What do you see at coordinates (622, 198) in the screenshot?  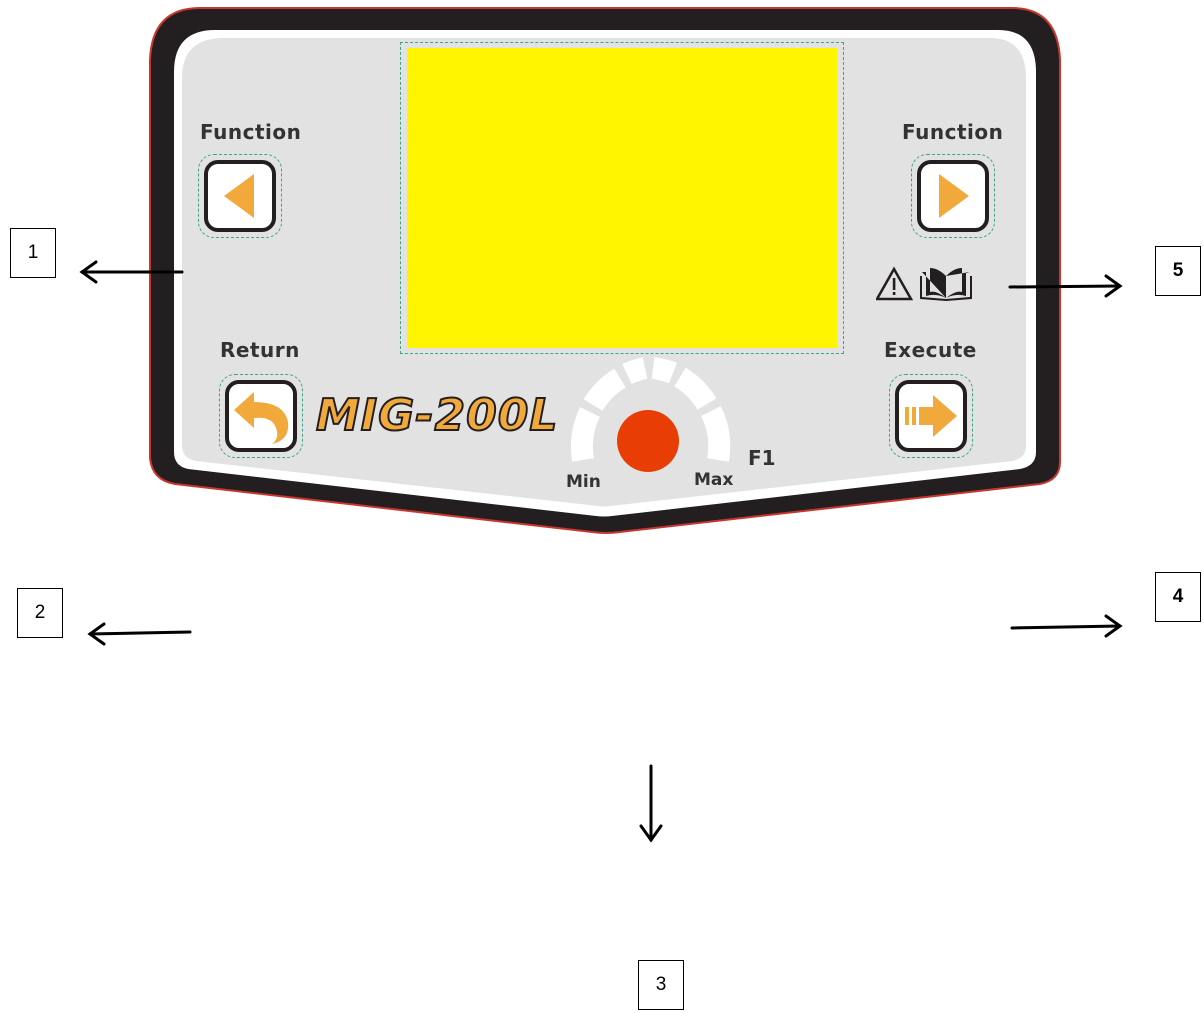 I see `lcd-display` at bounding box center [622, 198].